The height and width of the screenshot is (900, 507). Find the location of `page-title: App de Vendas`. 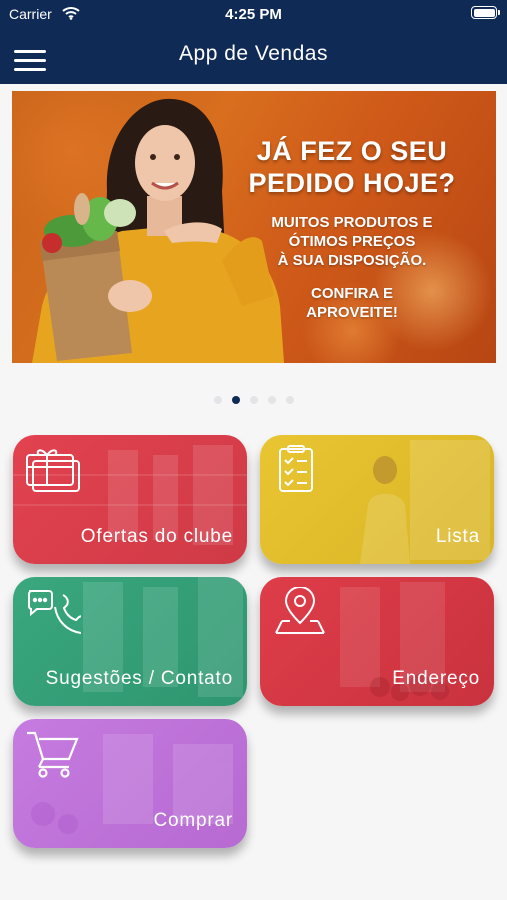

page-title: App de Vendas is located at coordinates (253, 53).